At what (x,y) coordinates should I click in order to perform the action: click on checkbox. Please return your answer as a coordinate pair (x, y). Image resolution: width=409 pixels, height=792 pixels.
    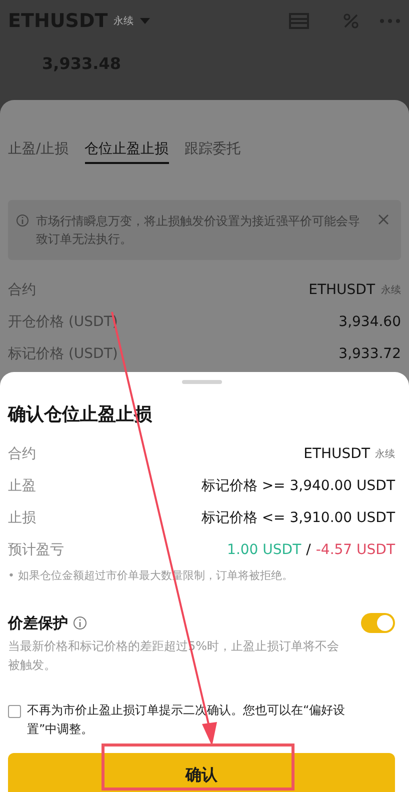
    Looking at the image, I should click on (14, 711).